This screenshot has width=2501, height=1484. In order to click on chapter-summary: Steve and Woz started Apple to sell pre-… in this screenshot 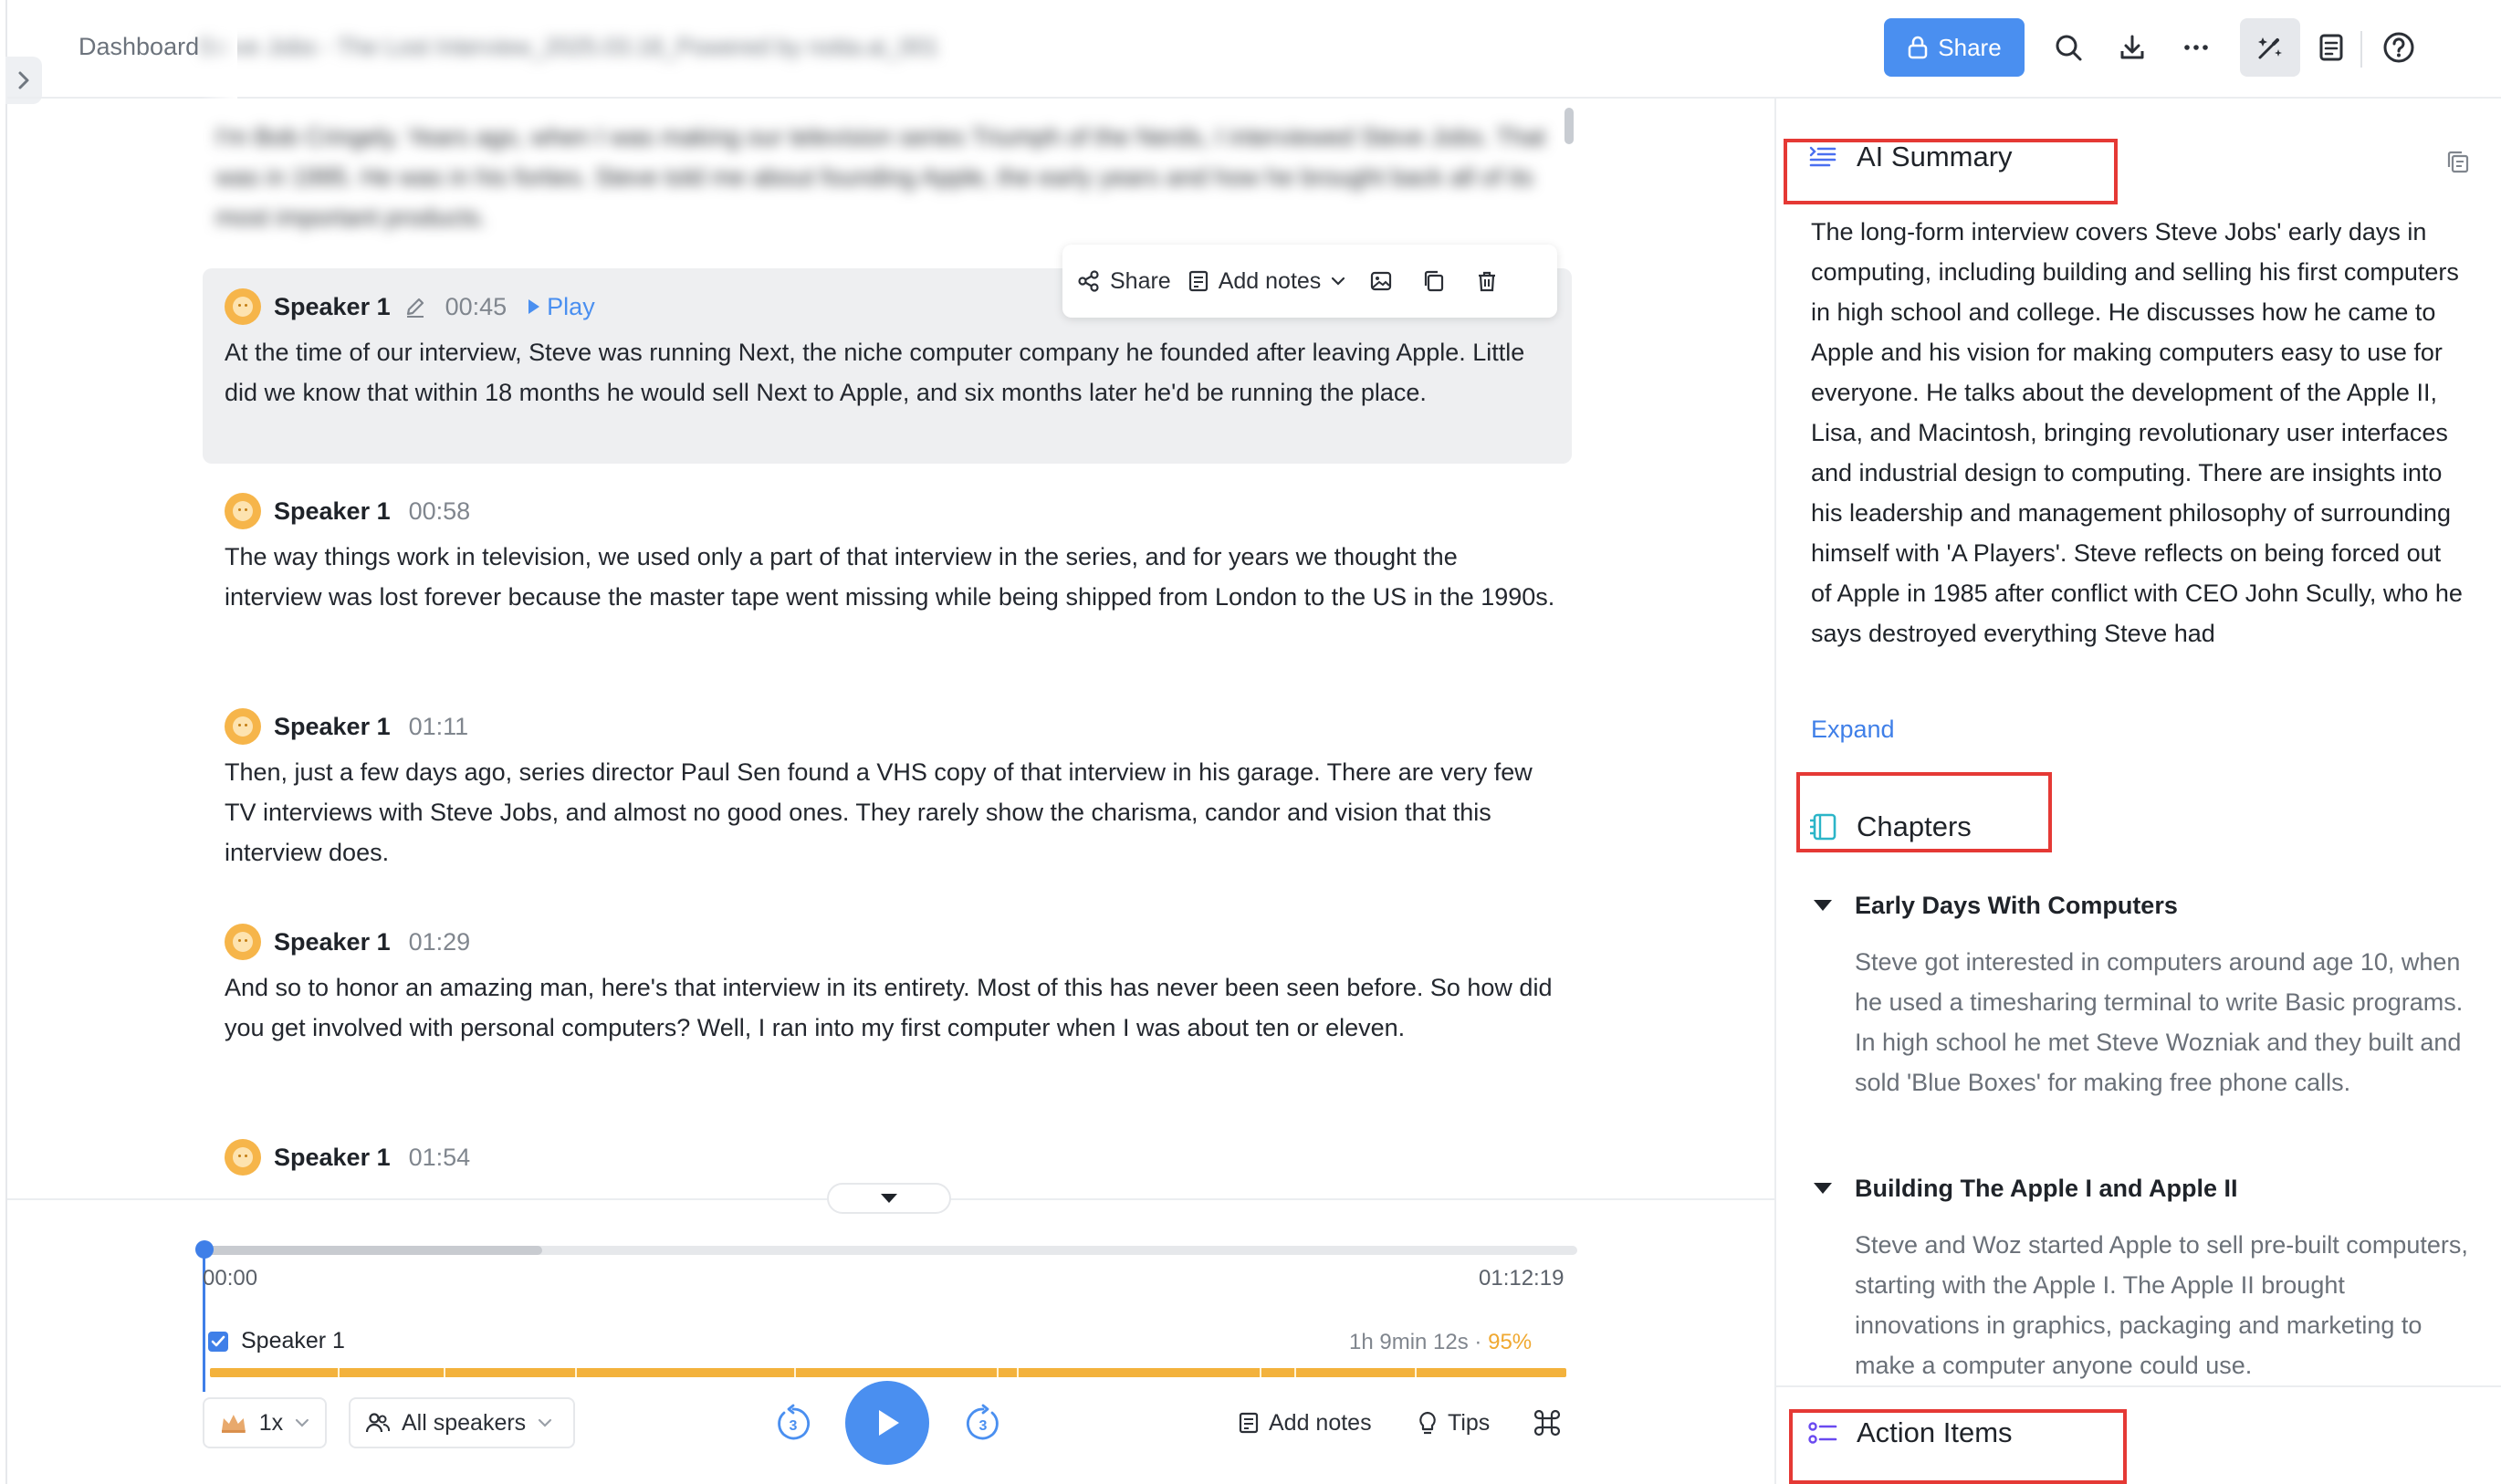, I will do `click(2161, 1305)`.